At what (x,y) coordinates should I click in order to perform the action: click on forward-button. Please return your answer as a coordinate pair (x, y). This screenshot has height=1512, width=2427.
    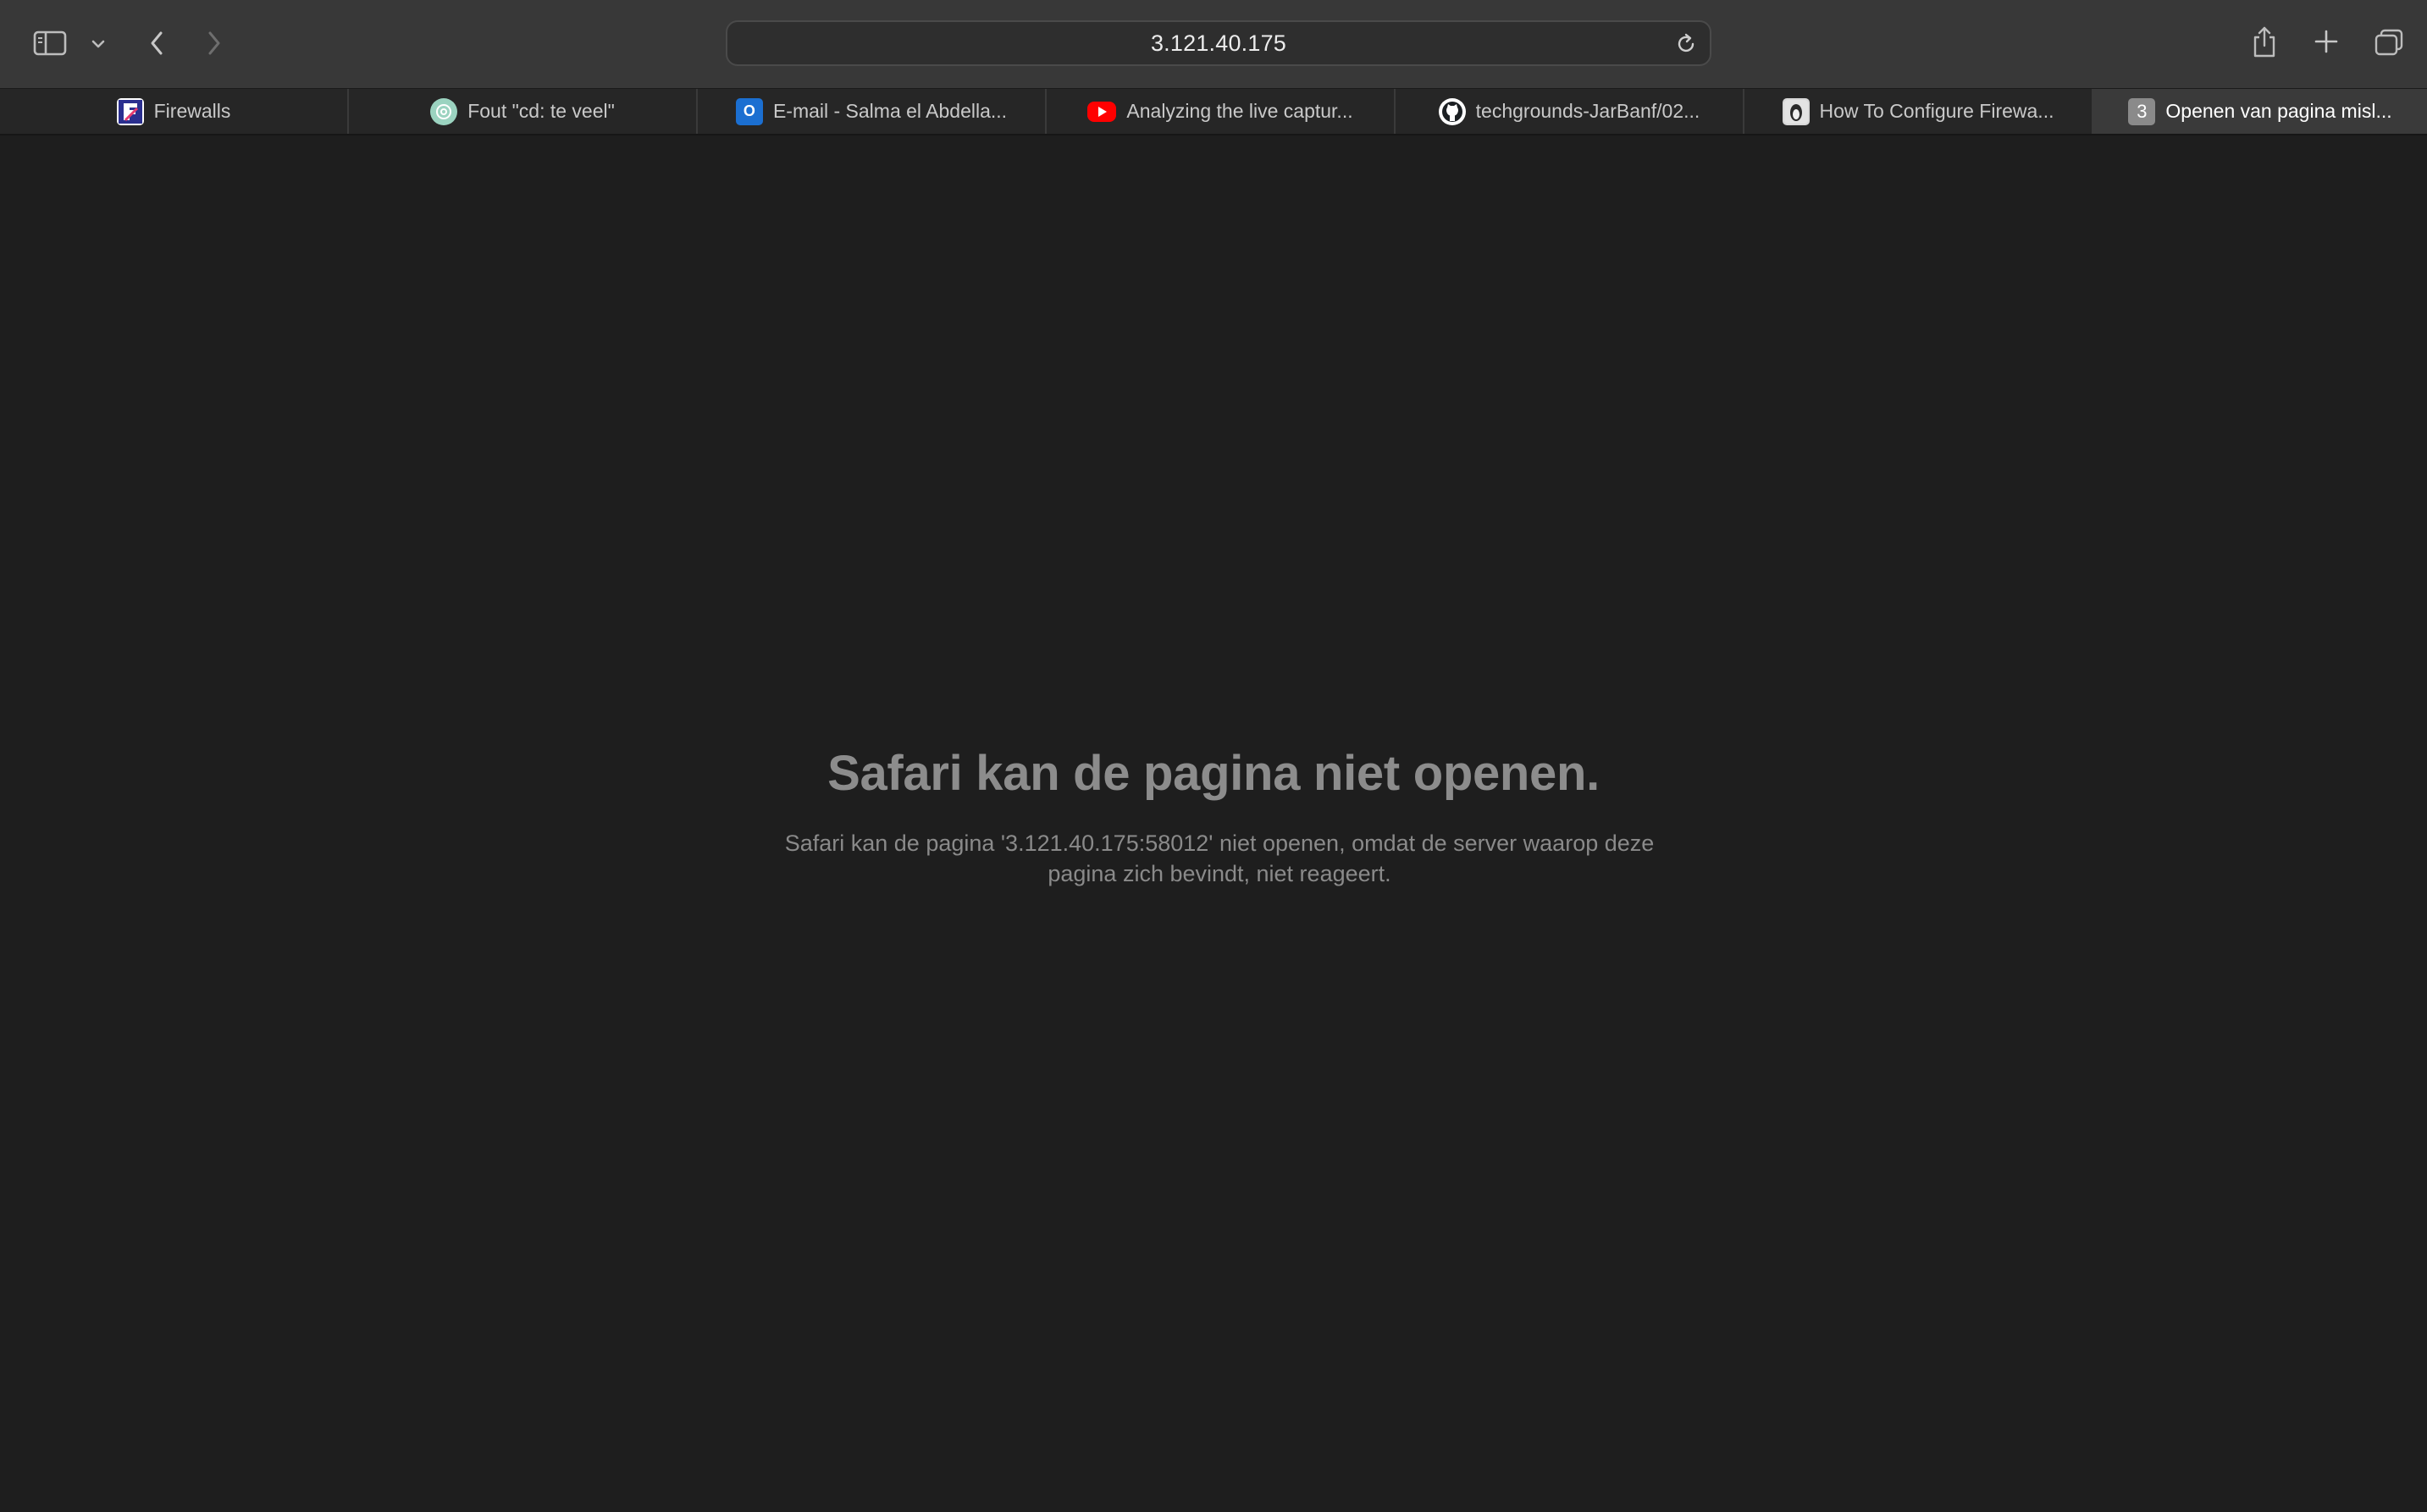
    Looking at the image, I should click on (215, 43).